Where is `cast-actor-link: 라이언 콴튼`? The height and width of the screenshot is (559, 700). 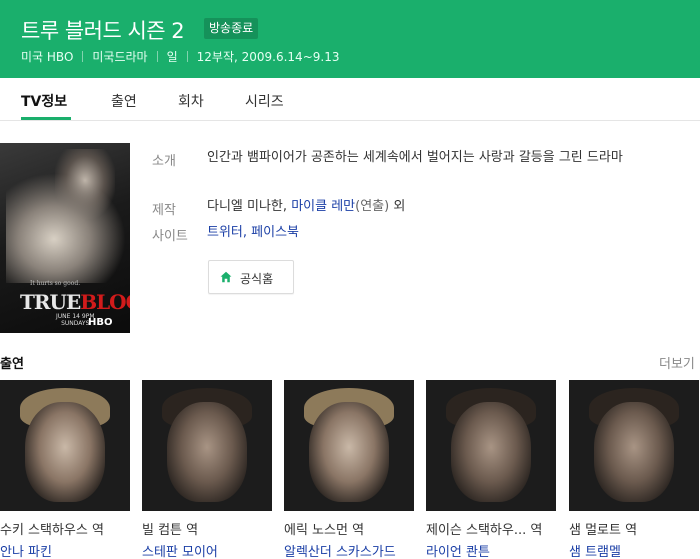
cast-actor-link: 라이언 콴튼 is located at coordinates (458, 550).